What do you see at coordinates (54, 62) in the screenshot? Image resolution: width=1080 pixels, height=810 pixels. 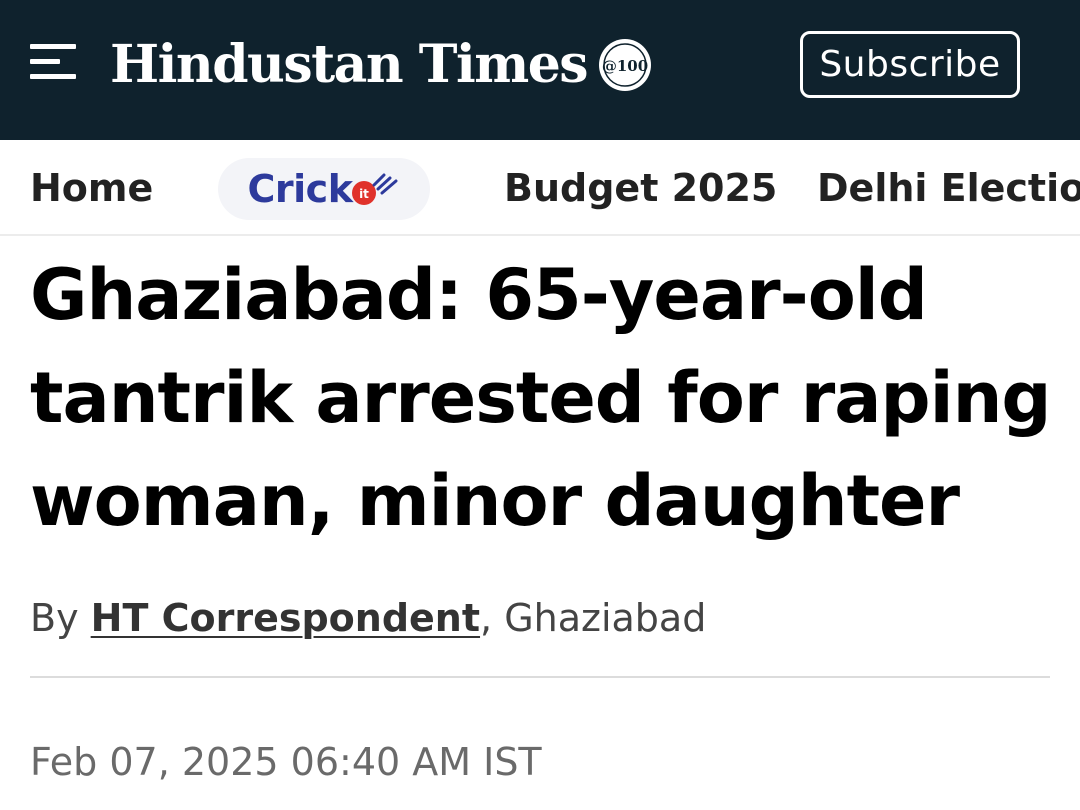 I see `hamburger-menu-icon` at bounding box center [54, 62].